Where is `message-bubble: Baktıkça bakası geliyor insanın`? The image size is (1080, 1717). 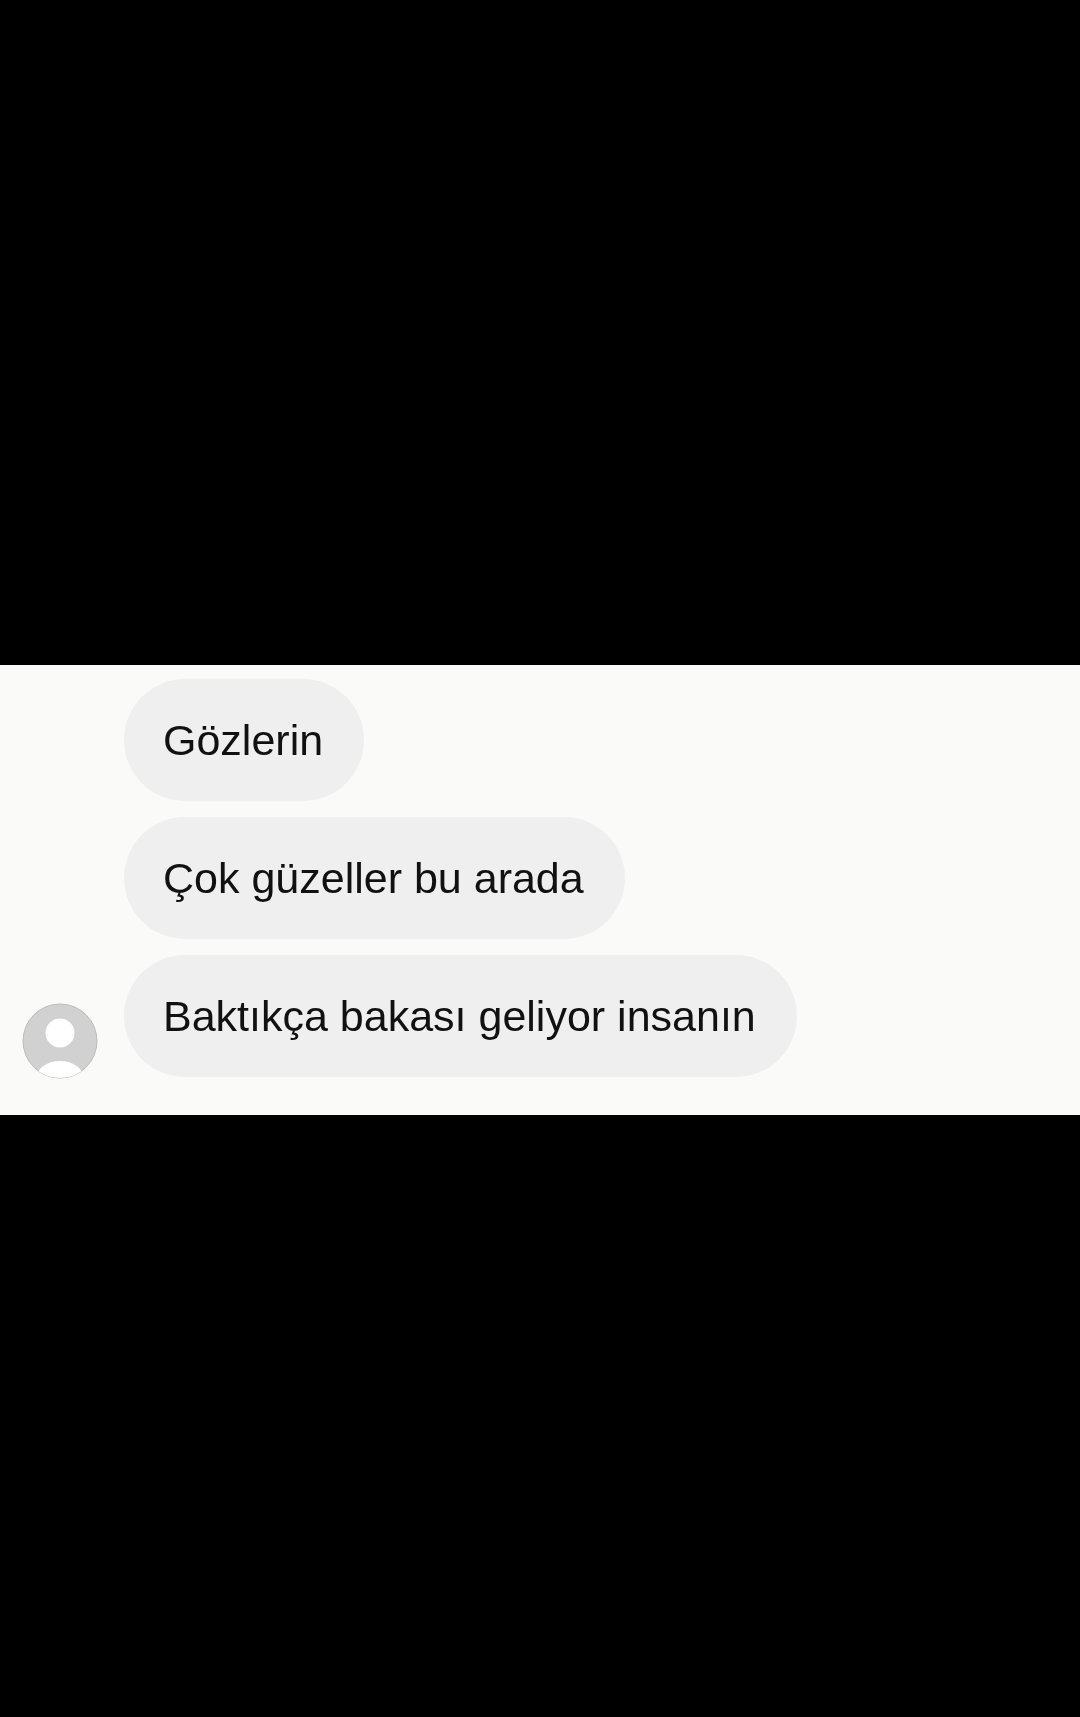
message-bubble: Baktıkça bakası geliyor insanın is located at coordinates (460, 1016).